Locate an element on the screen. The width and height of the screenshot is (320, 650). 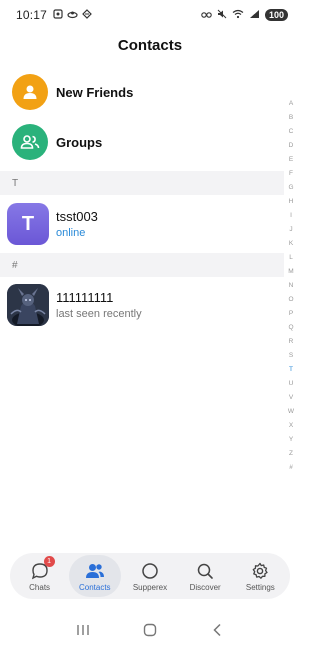
status-bar: 10:17 100 is located at coordinates (150, 15).